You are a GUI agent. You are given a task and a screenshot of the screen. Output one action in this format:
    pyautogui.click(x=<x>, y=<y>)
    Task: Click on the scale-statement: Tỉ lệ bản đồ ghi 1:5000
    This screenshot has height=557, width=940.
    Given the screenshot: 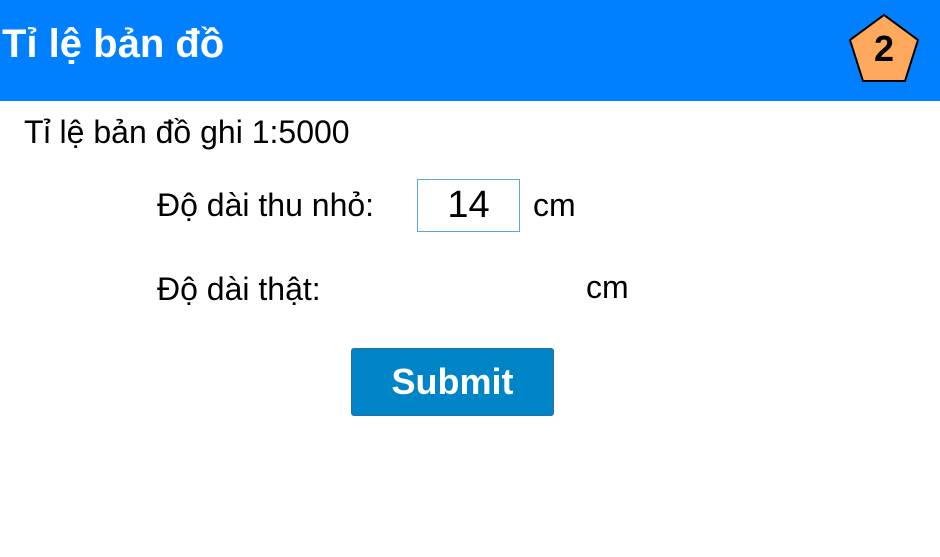 What is the action you would take?
    pyautogui.click(x=187, y=132)
    